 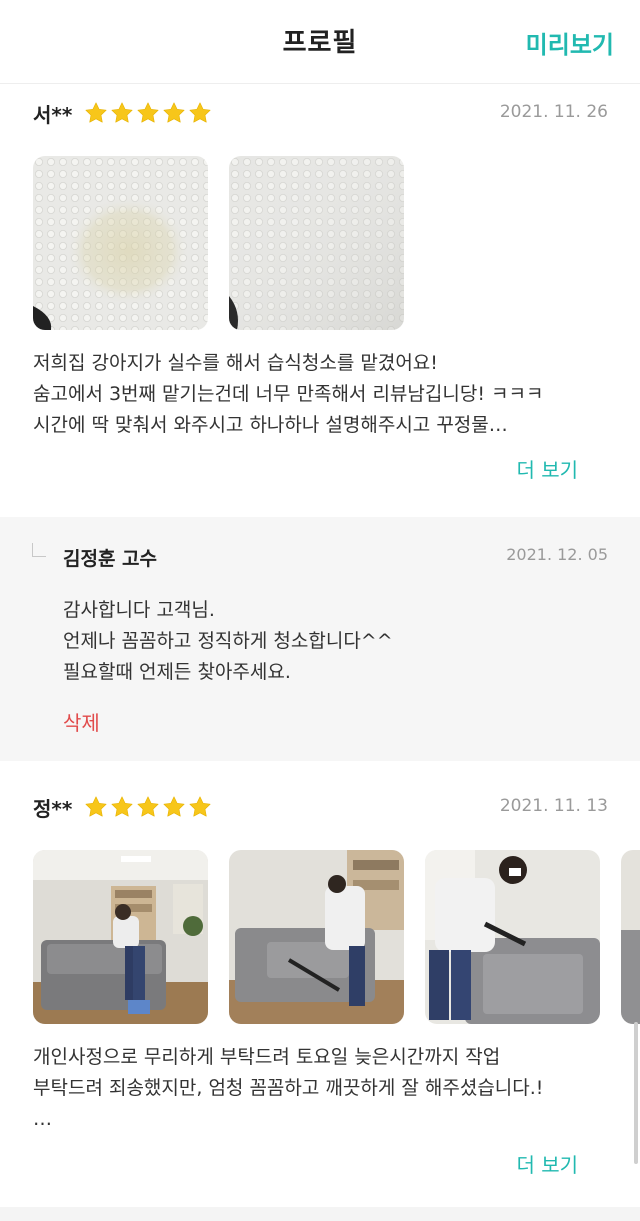 I want to click on mattress-stain-photo, so click(x=120, y=243).